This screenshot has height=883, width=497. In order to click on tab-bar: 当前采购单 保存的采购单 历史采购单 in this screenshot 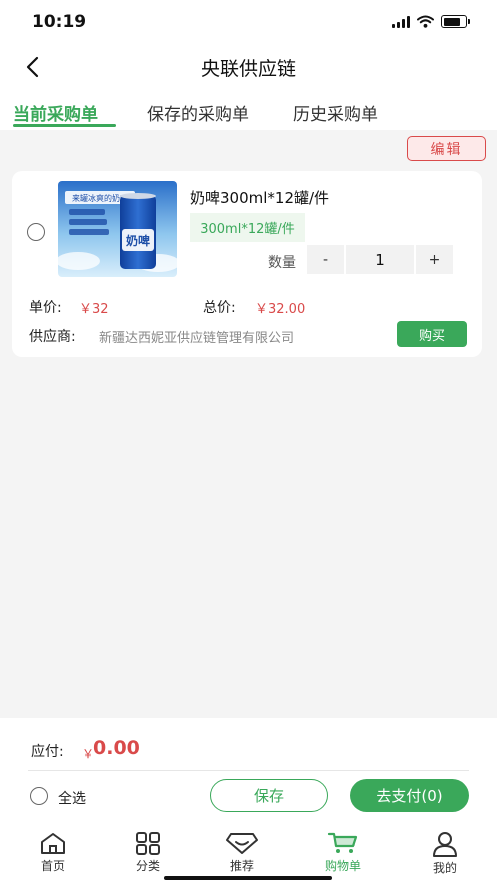, I will do `click(248, 110)`.